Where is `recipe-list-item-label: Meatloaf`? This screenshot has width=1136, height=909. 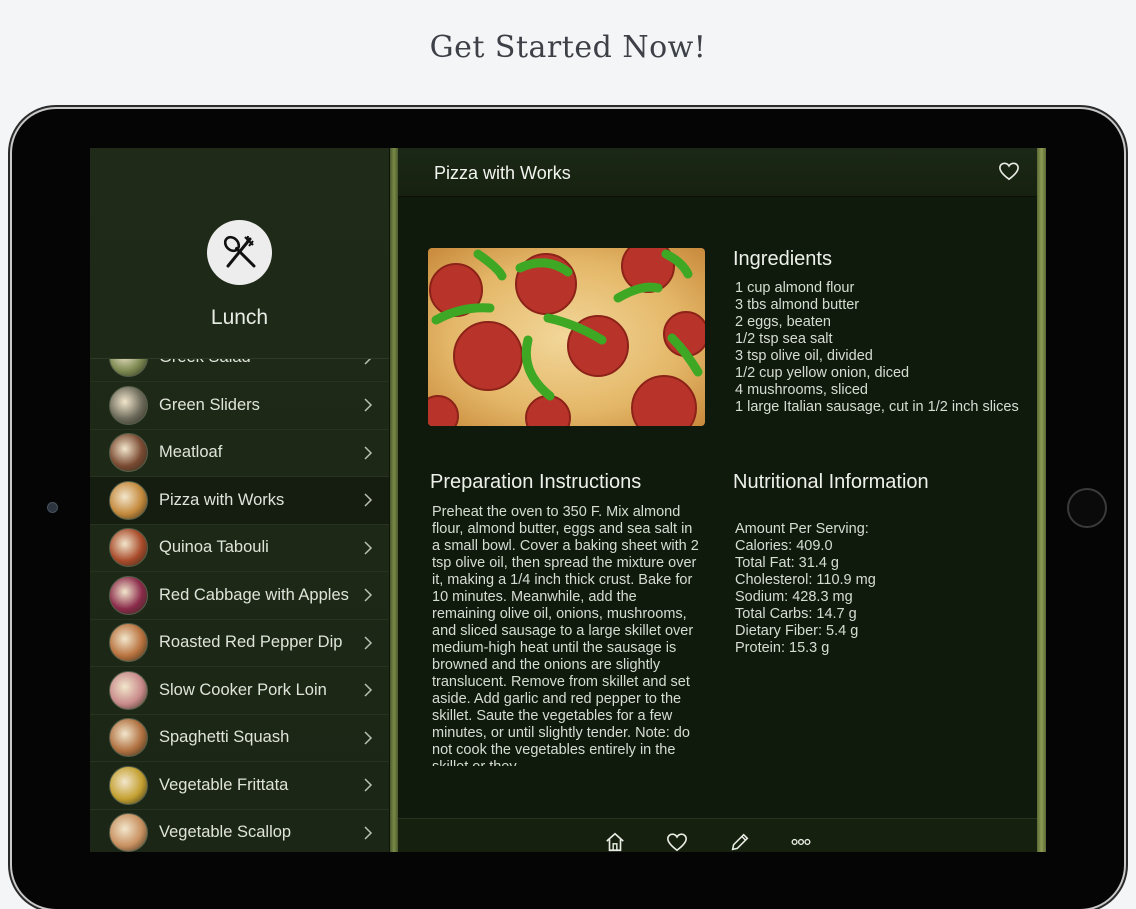
recipe-list-item-label: Meatloaf is located at coordinates (191, 452).